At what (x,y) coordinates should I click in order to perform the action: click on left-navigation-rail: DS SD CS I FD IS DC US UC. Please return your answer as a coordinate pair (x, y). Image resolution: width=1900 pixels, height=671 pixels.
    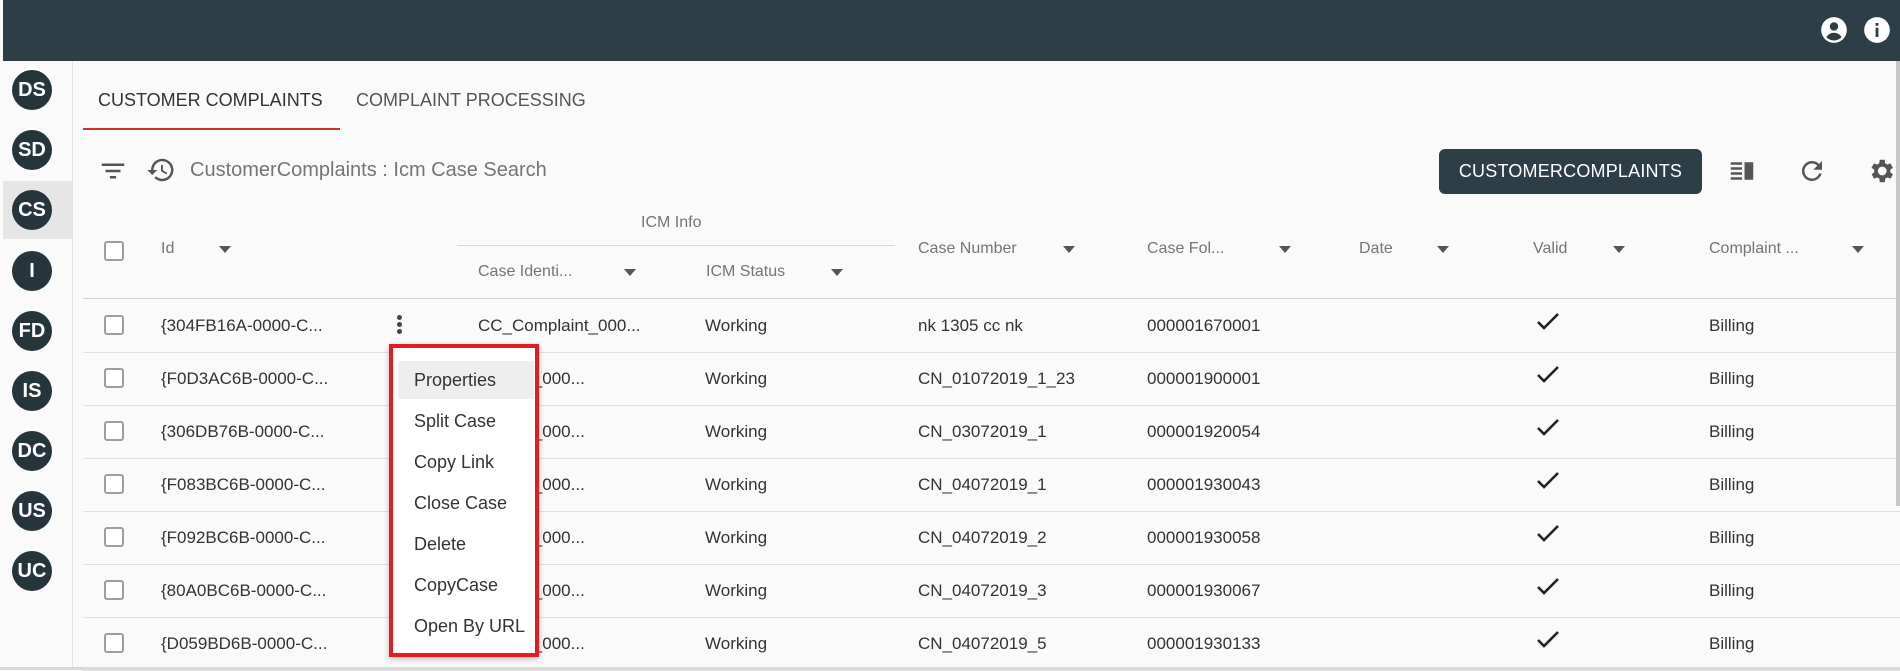
    Looking at the image, I should click on (38, 365).